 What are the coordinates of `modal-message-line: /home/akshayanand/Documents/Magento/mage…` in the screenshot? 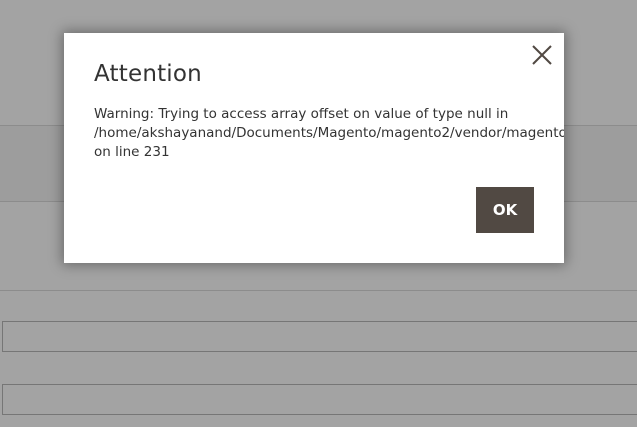 It's located at (329, 133).